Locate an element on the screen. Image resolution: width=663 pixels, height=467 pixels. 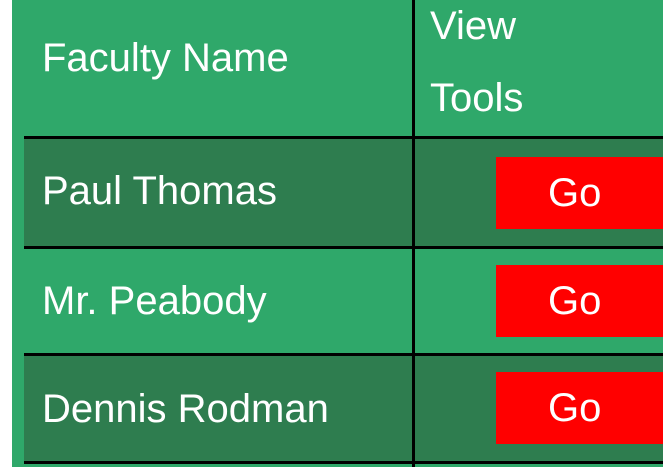
faculty-name-cell: Mr. Peabody is located at coordinates (154, 301).